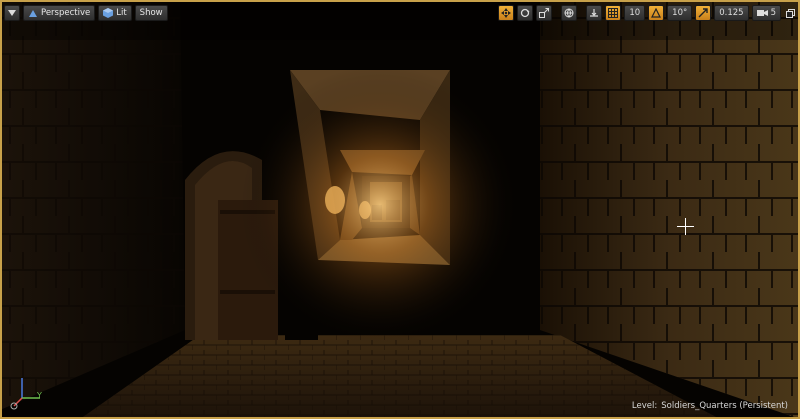  I want to click on level-name: Soldiers_Quarters (Persistent), so click(724, 406).